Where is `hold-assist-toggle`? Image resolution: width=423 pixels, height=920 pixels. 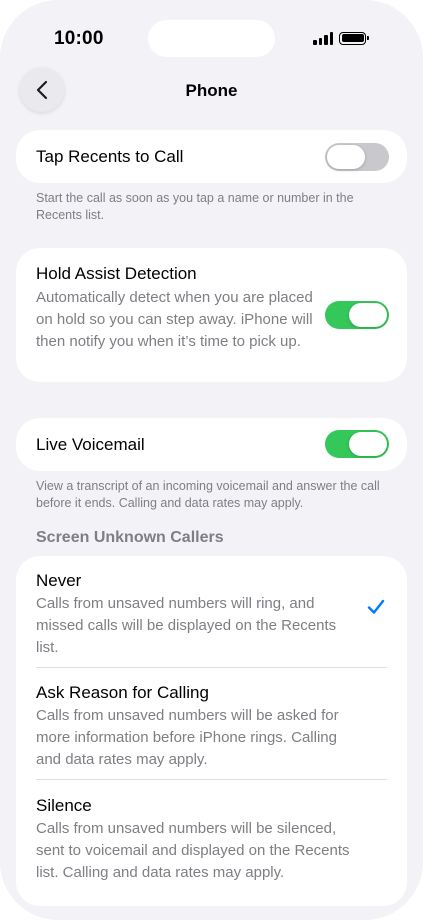
hold-assist-toggle is located at coordinates (357, 315).